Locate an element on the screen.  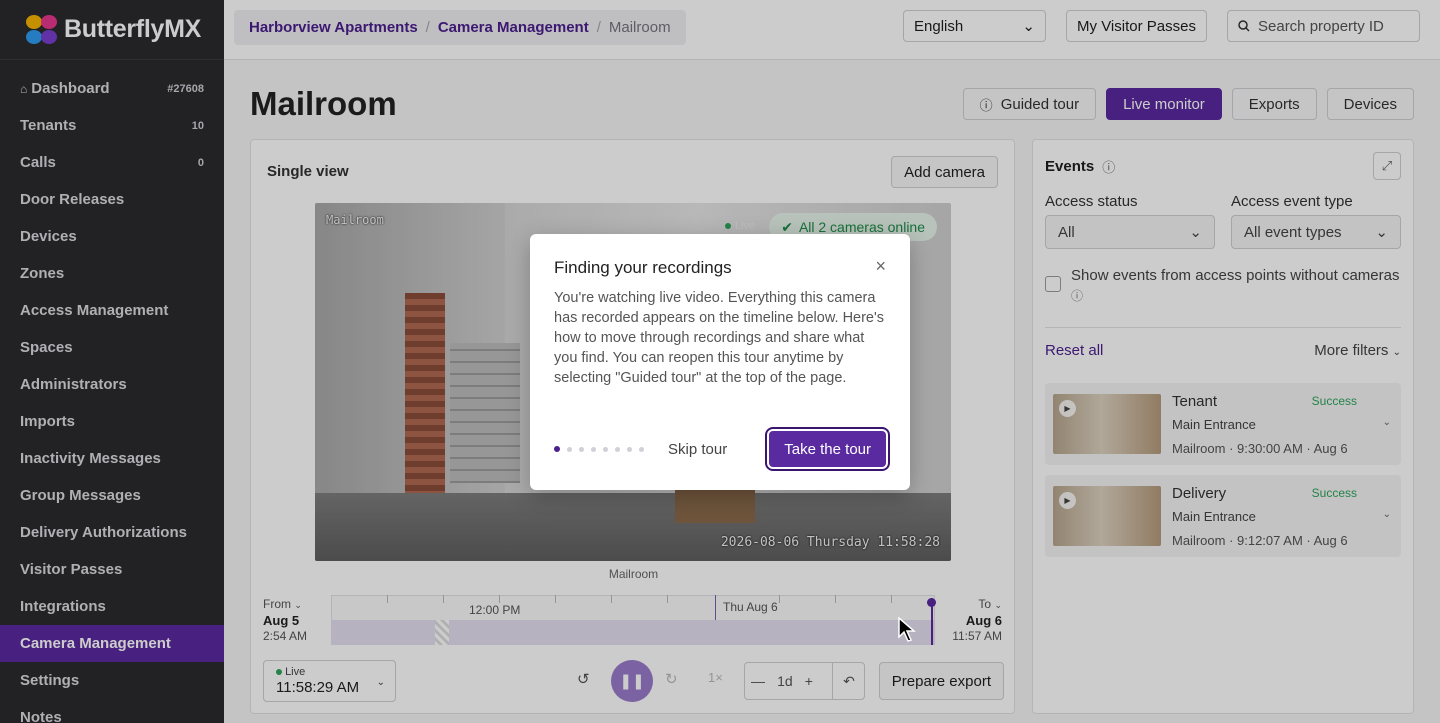
dialog-footer: Skip tour Take the tour is located at coordinates (720, 449).